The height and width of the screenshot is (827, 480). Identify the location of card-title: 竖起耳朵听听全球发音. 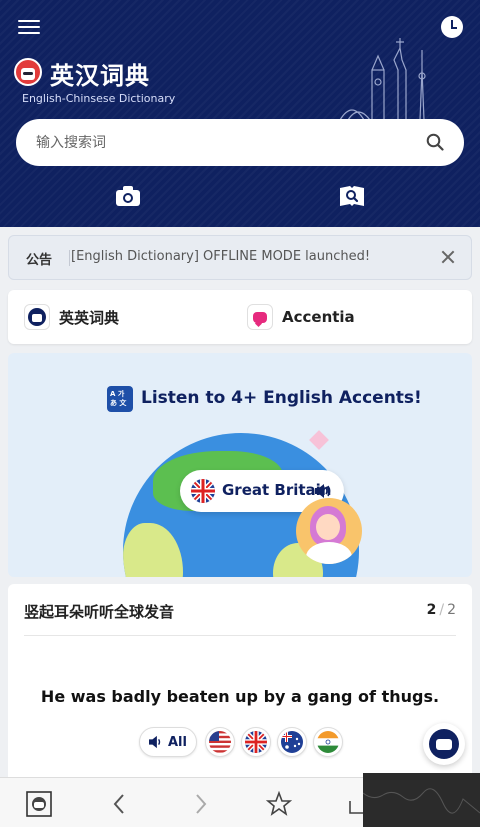
(99, 612).